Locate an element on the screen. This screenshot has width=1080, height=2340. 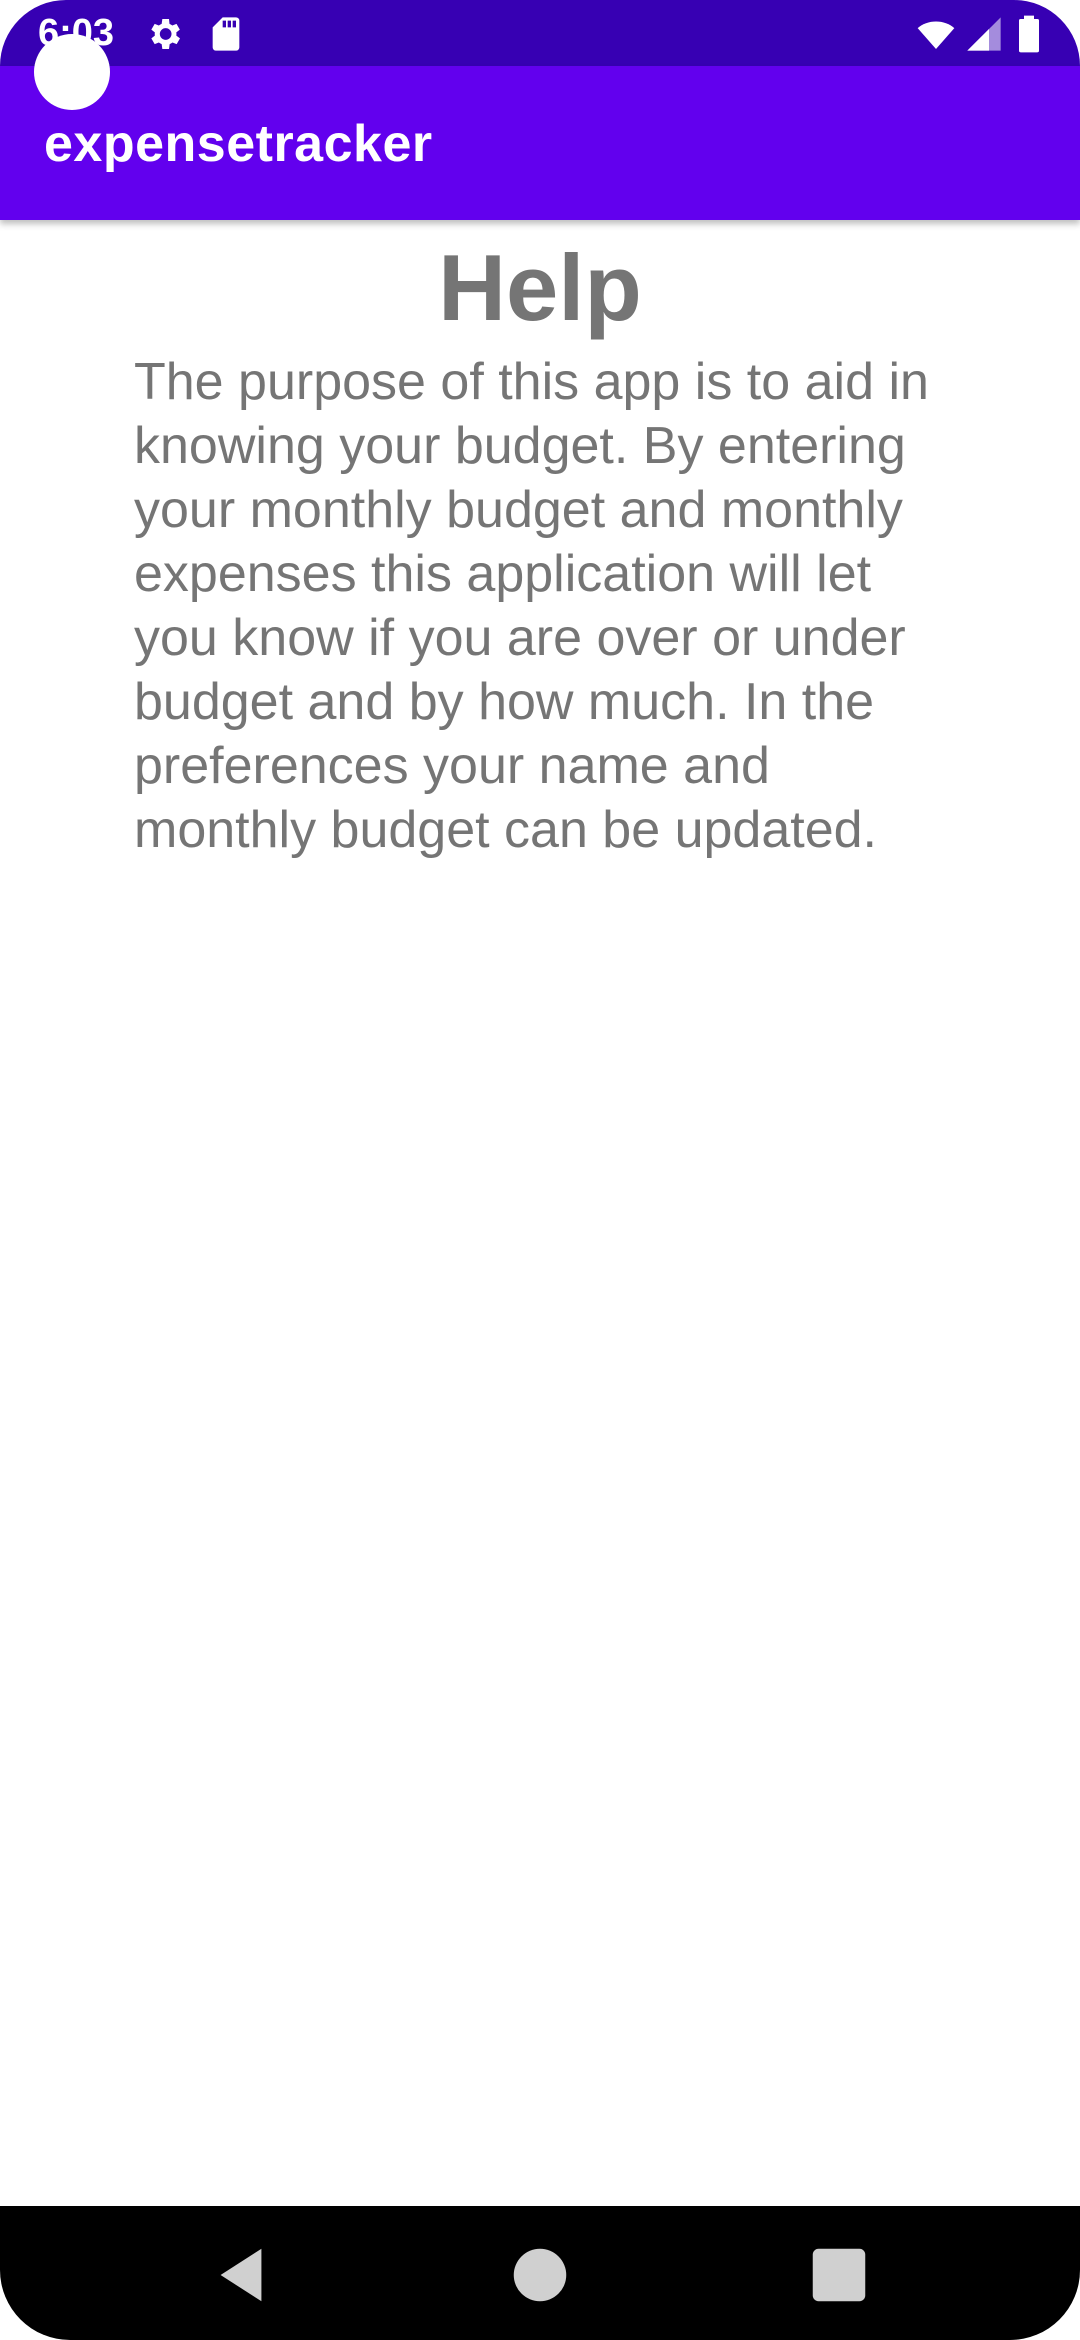
wifi-icon is located at coordinates (936, 35).